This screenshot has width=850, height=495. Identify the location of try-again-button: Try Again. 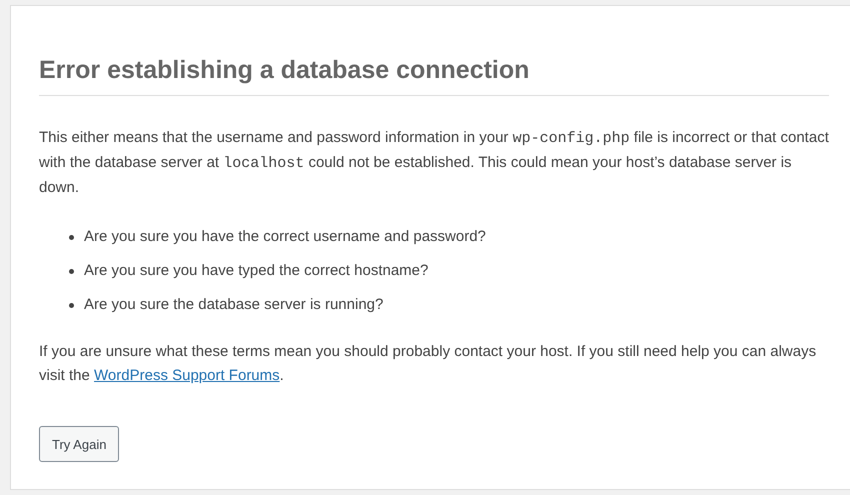
(79, 444).